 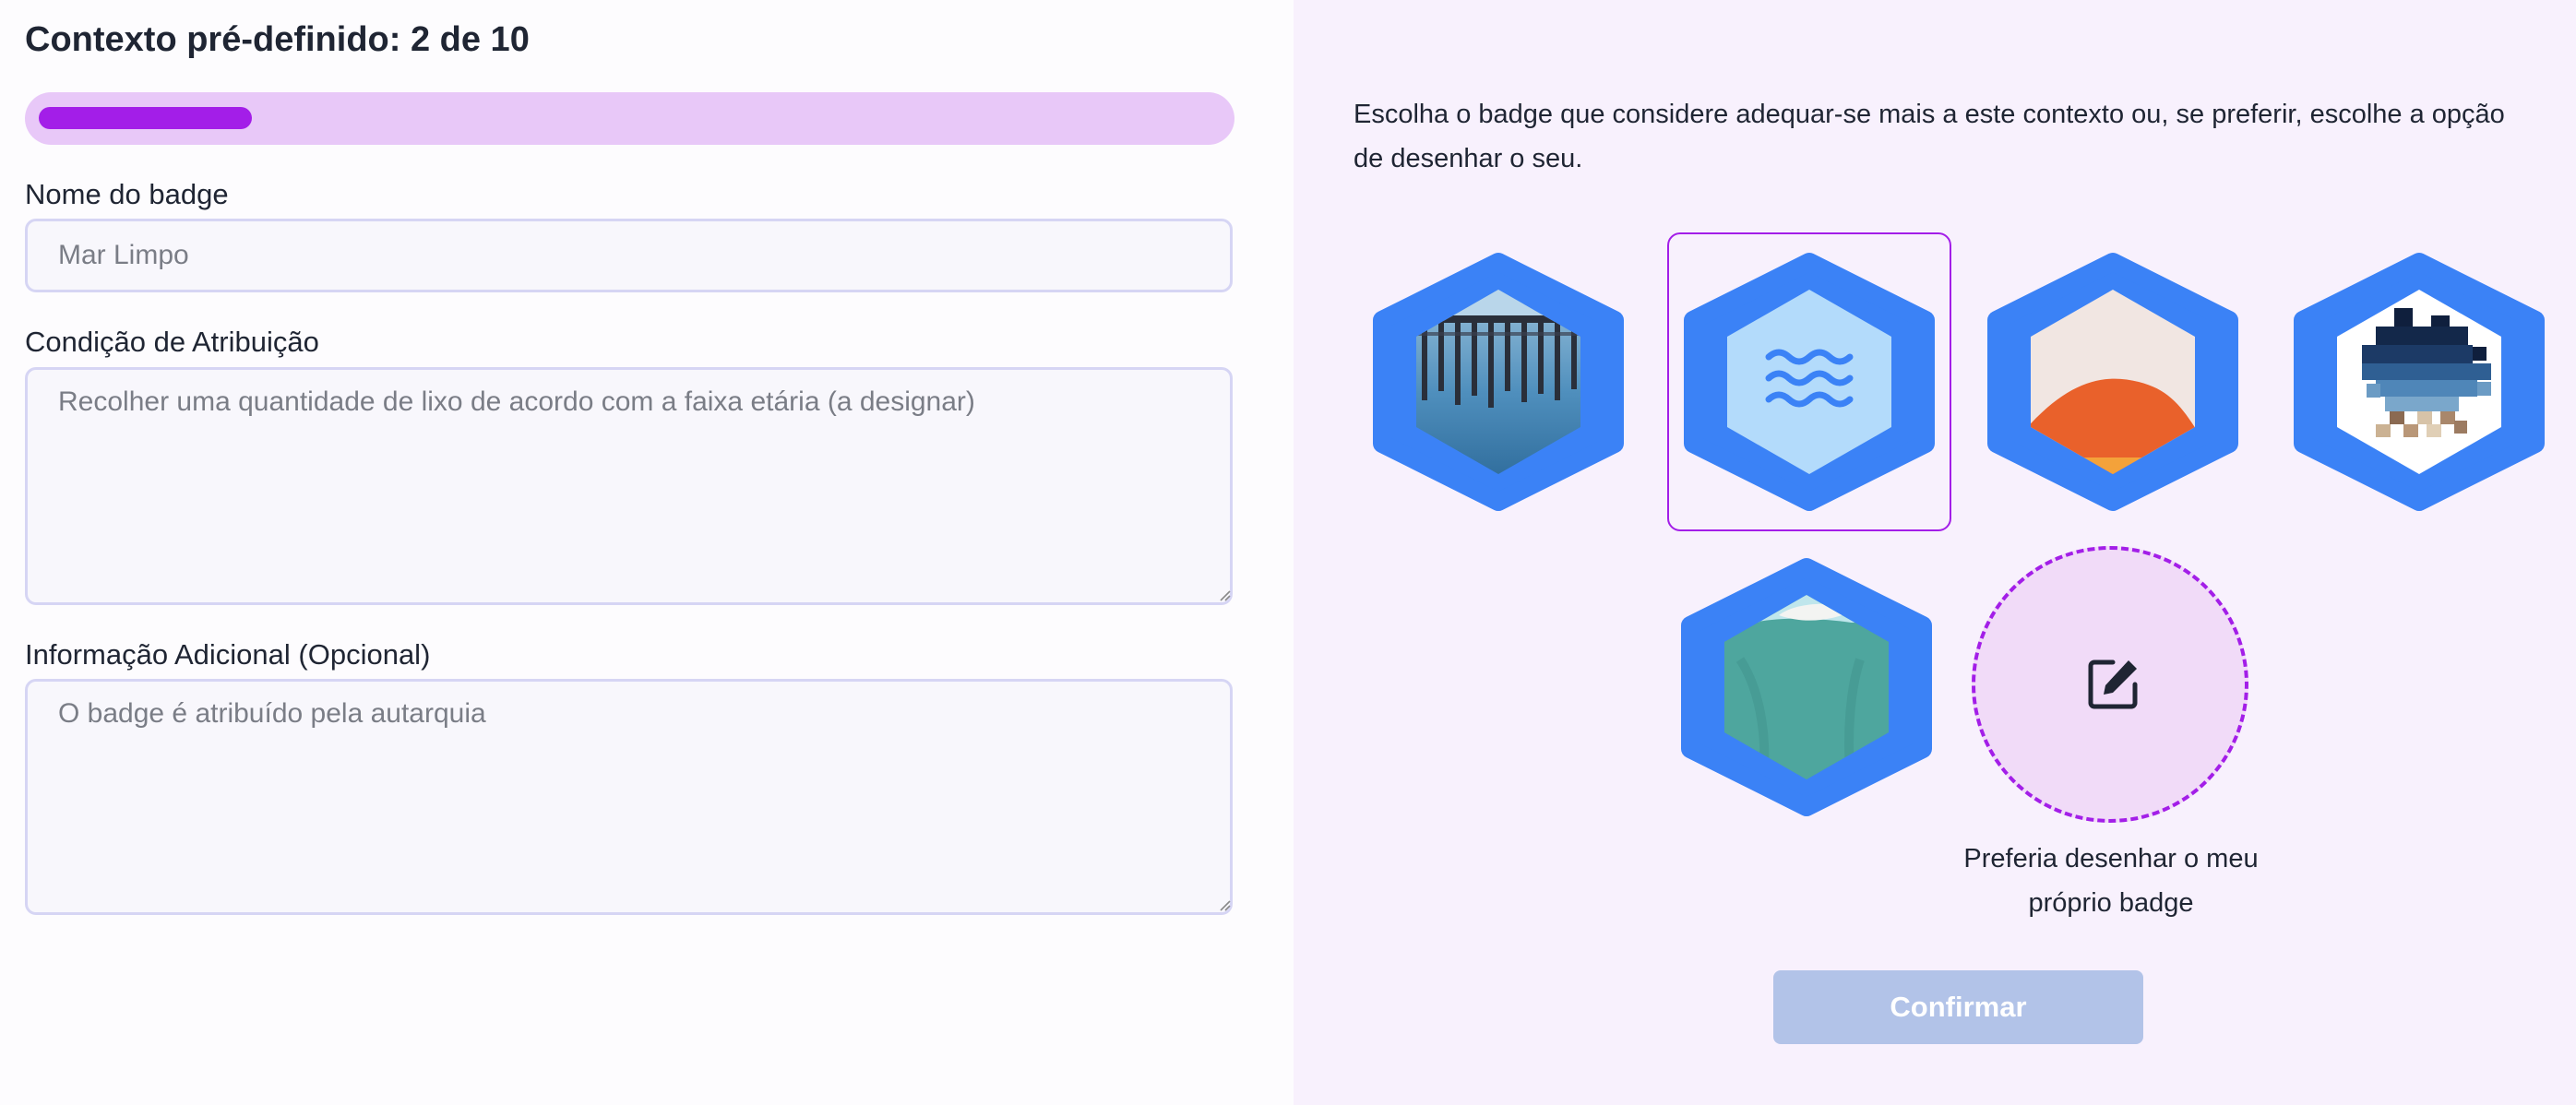 I want to click on progress-bar, so click(x=629, y=118).